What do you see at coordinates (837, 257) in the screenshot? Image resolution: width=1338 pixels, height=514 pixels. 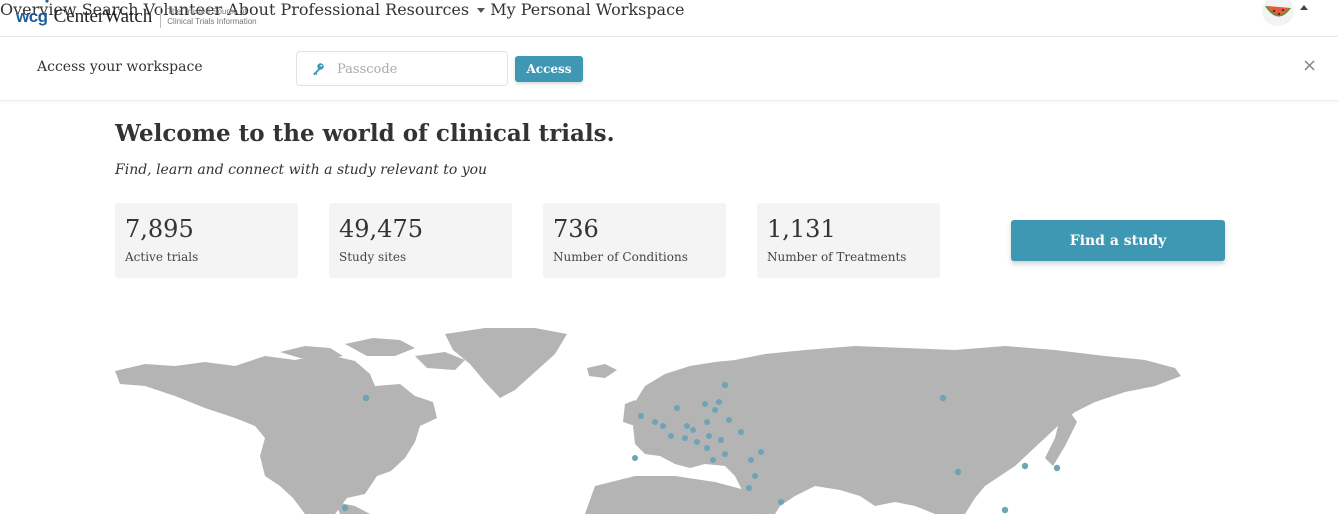 I see `stat-label: Number of Treatments` at bounding box center [837, 257].